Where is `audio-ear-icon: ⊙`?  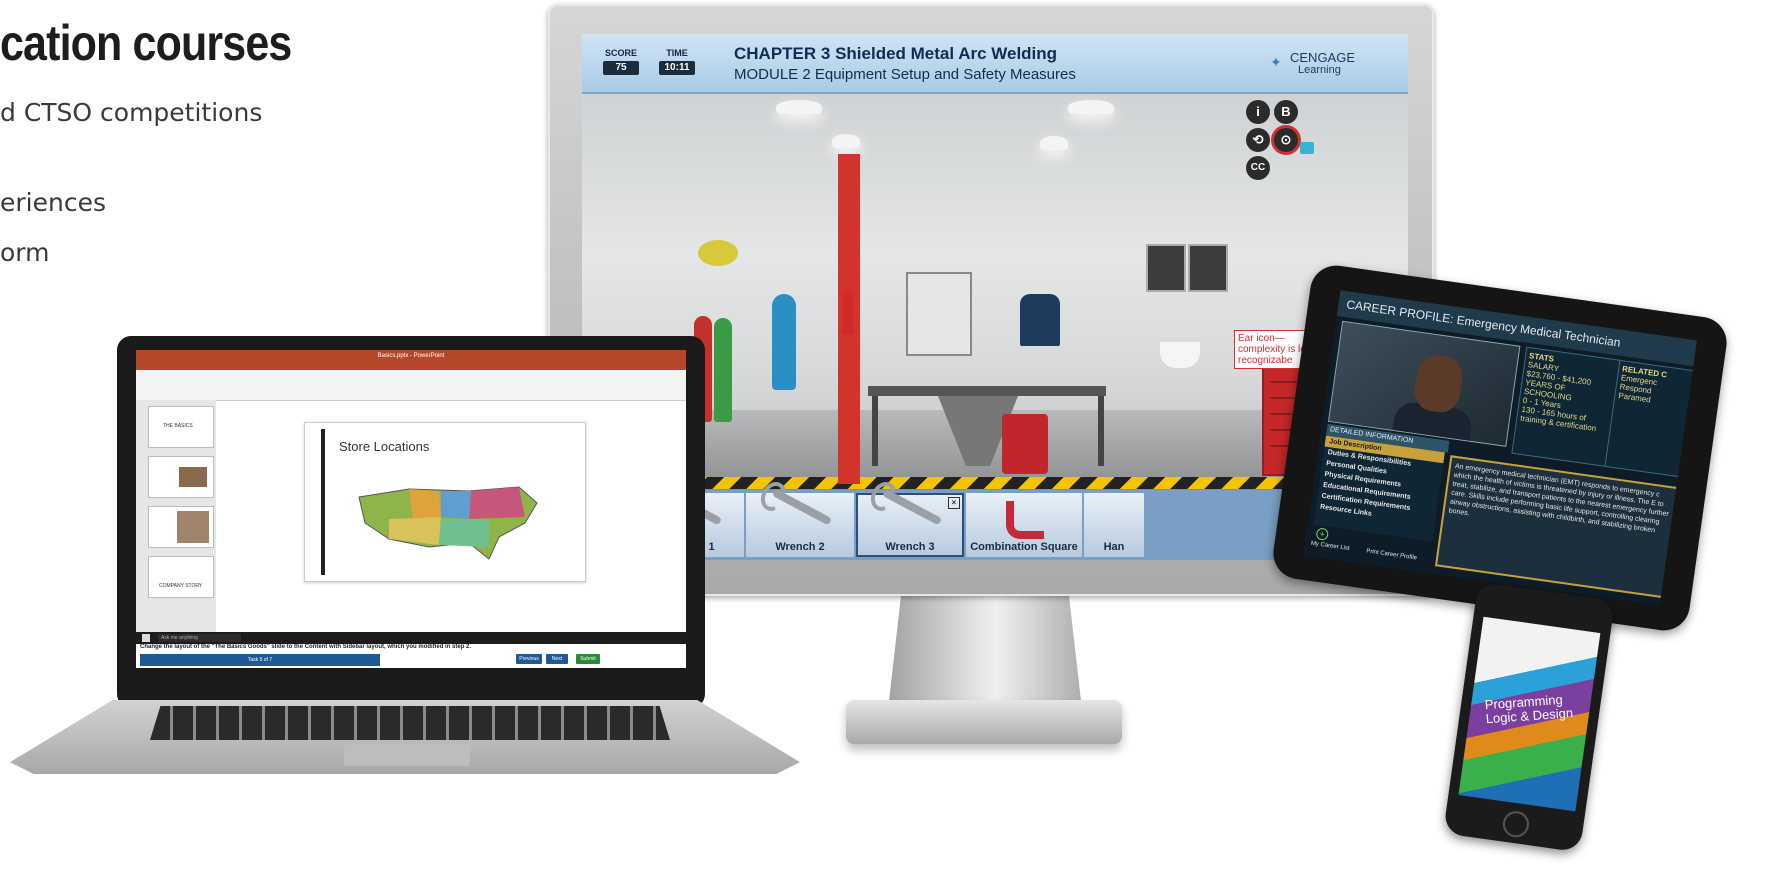 audio-ear-icon: ⊙ is located at coordinates (1286, 140).